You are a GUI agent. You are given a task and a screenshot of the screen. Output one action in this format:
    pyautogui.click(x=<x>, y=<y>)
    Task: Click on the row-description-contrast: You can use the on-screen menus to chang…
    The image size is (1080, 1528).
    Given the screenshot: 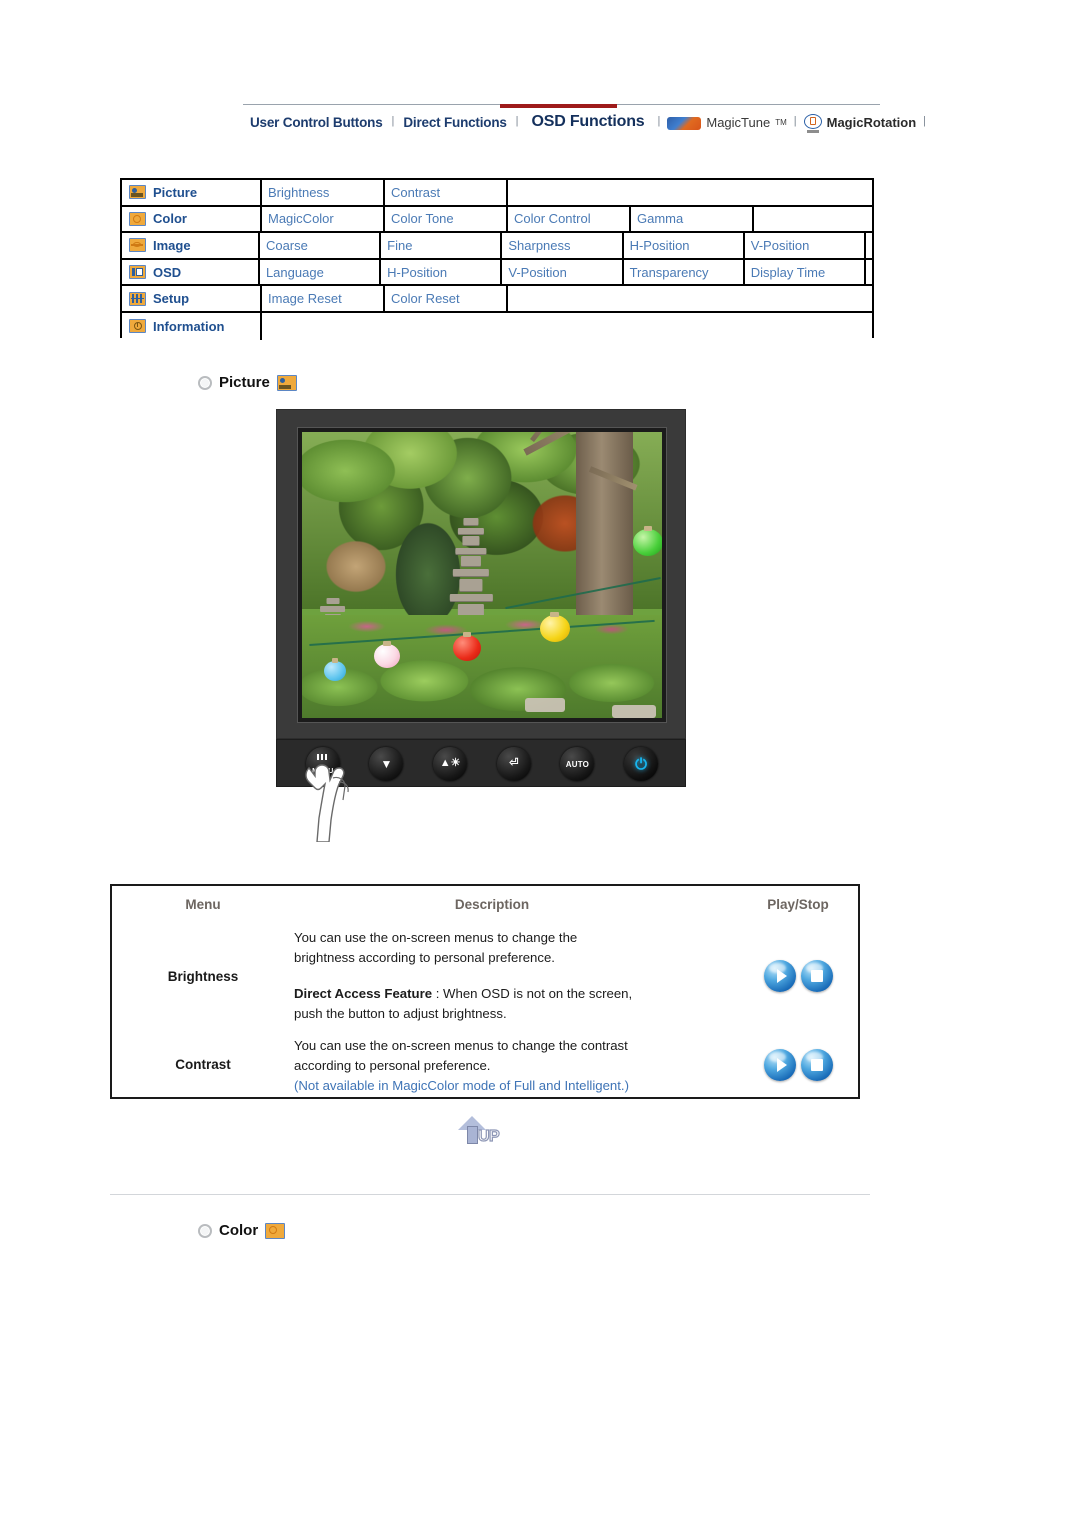 What is the action you would take?
    pyautogui.click(x=516, y=1064)
    